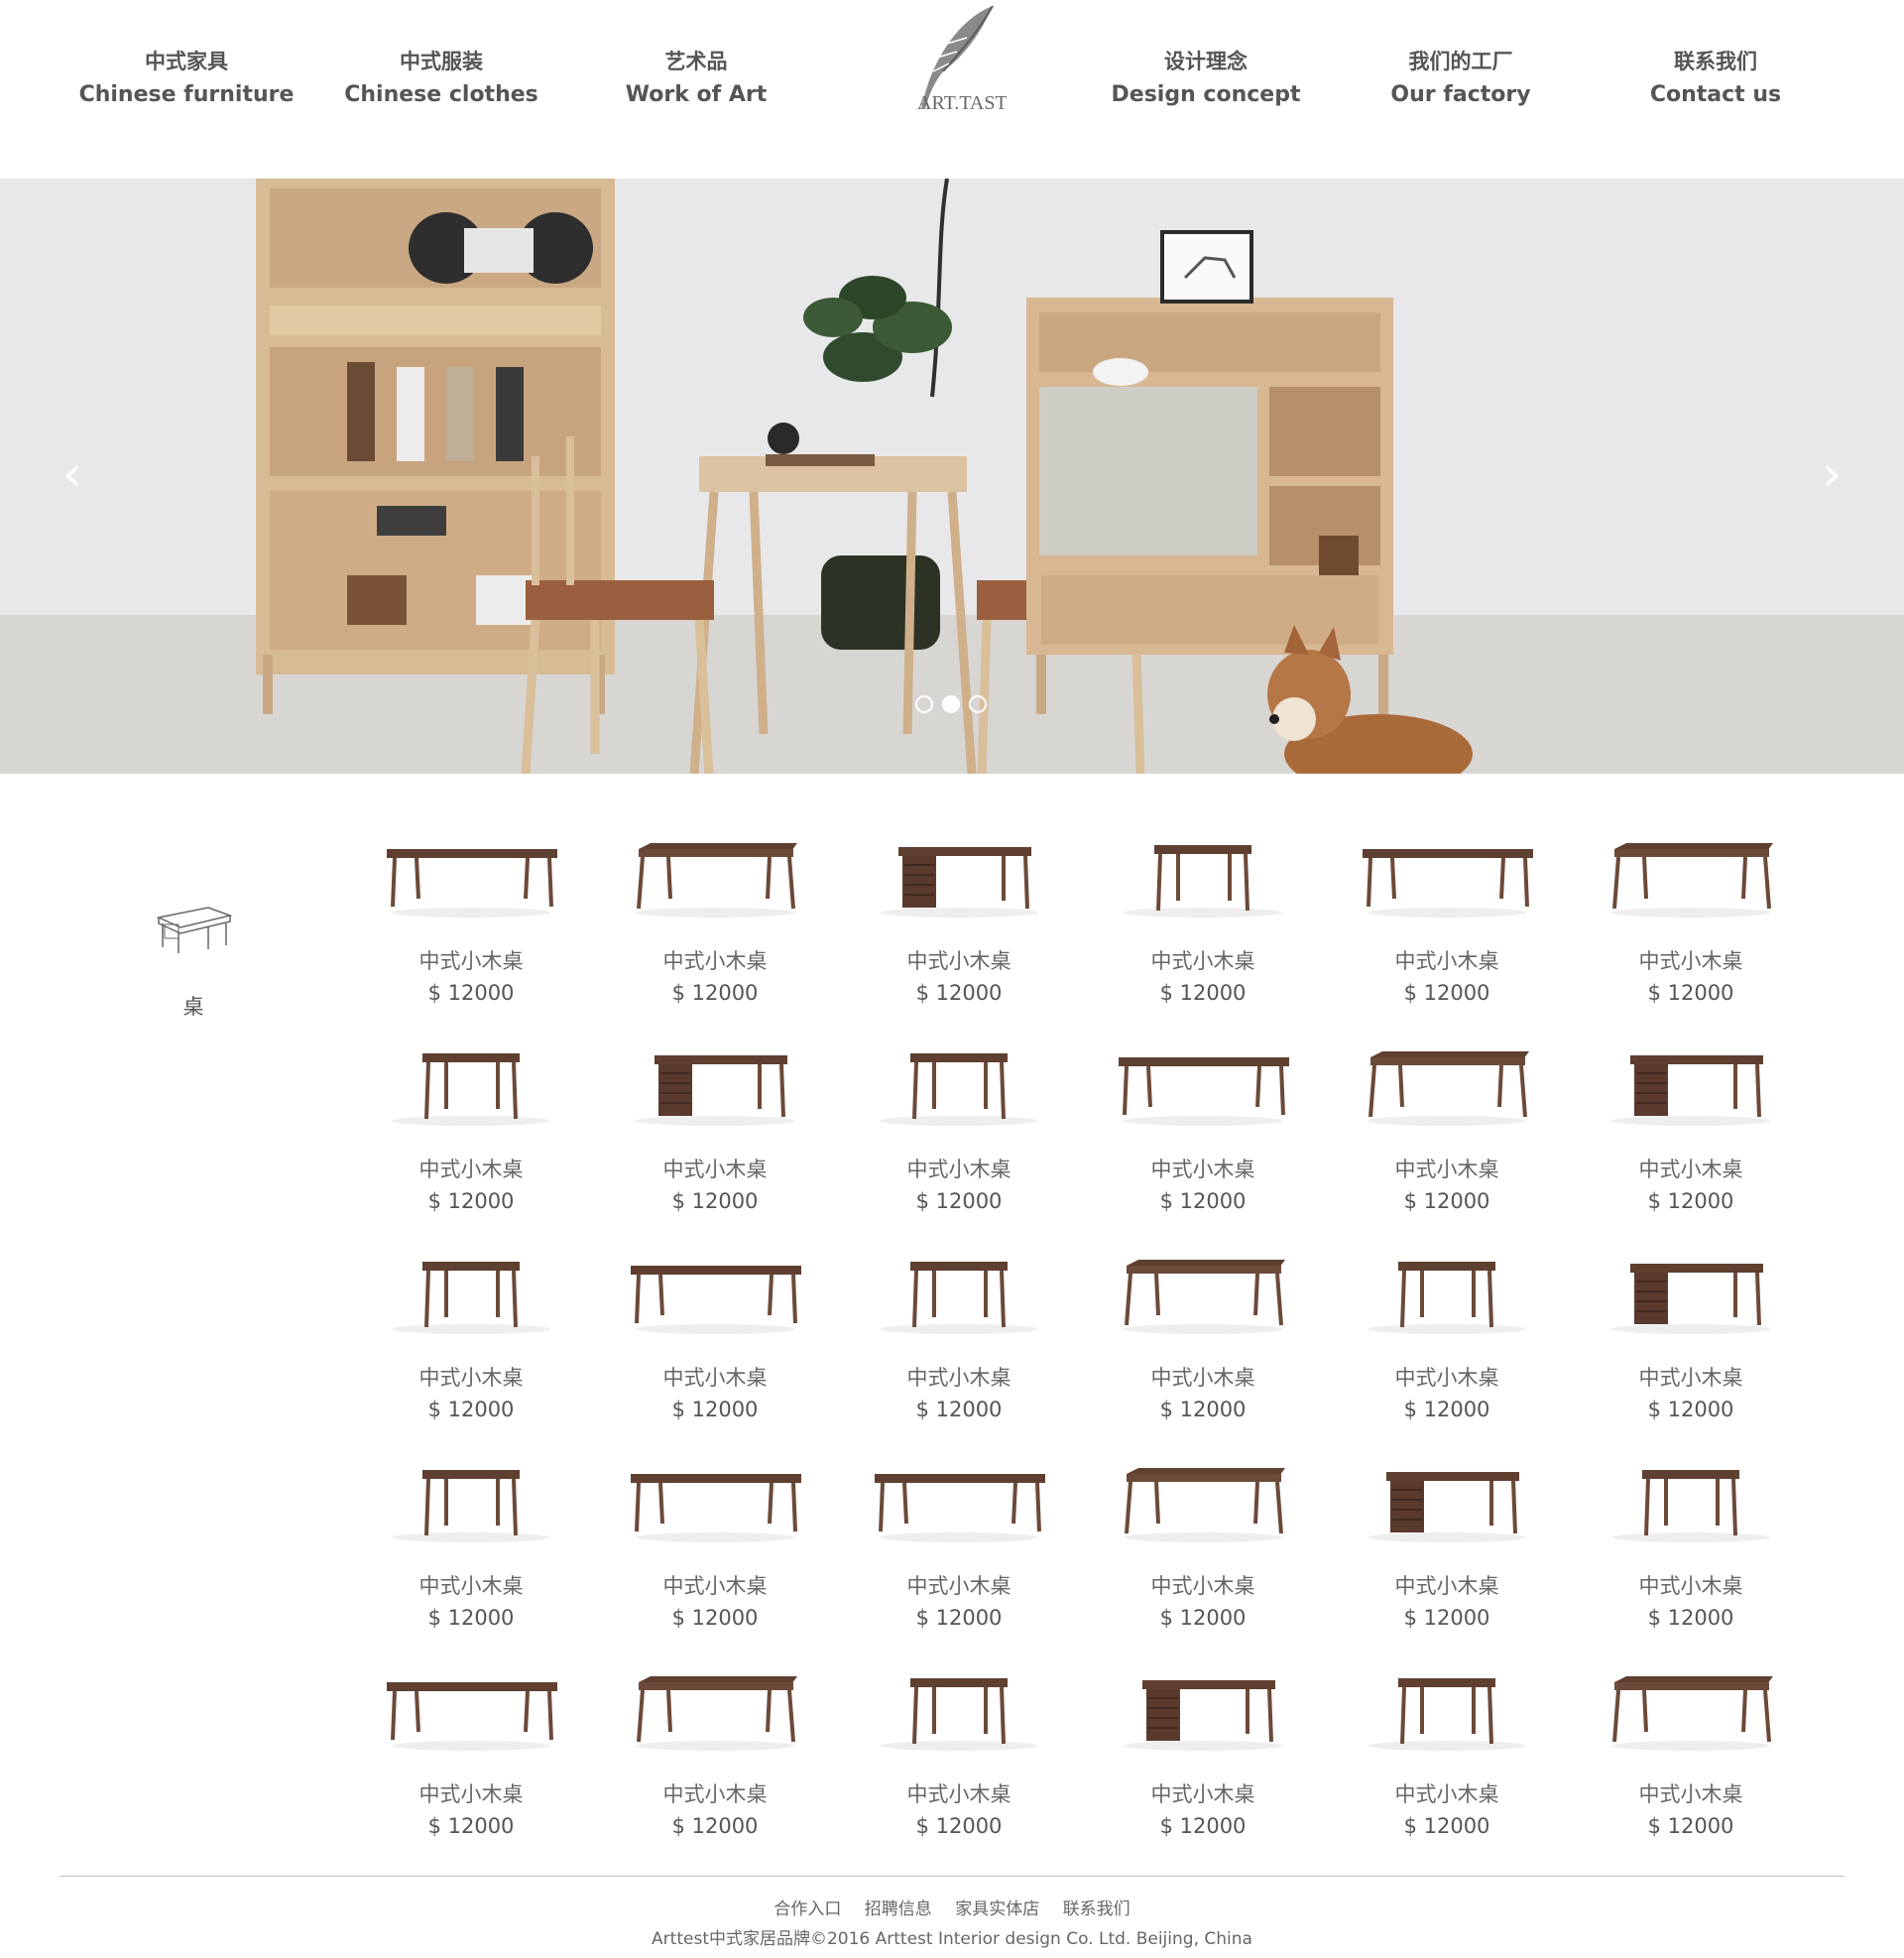 The height and width of the screenshot is (1958, 1904). Describe the element at coordinates (898, 1910) in the screenshot. I see `footer-link-jobs: 招聘信息` at that location.